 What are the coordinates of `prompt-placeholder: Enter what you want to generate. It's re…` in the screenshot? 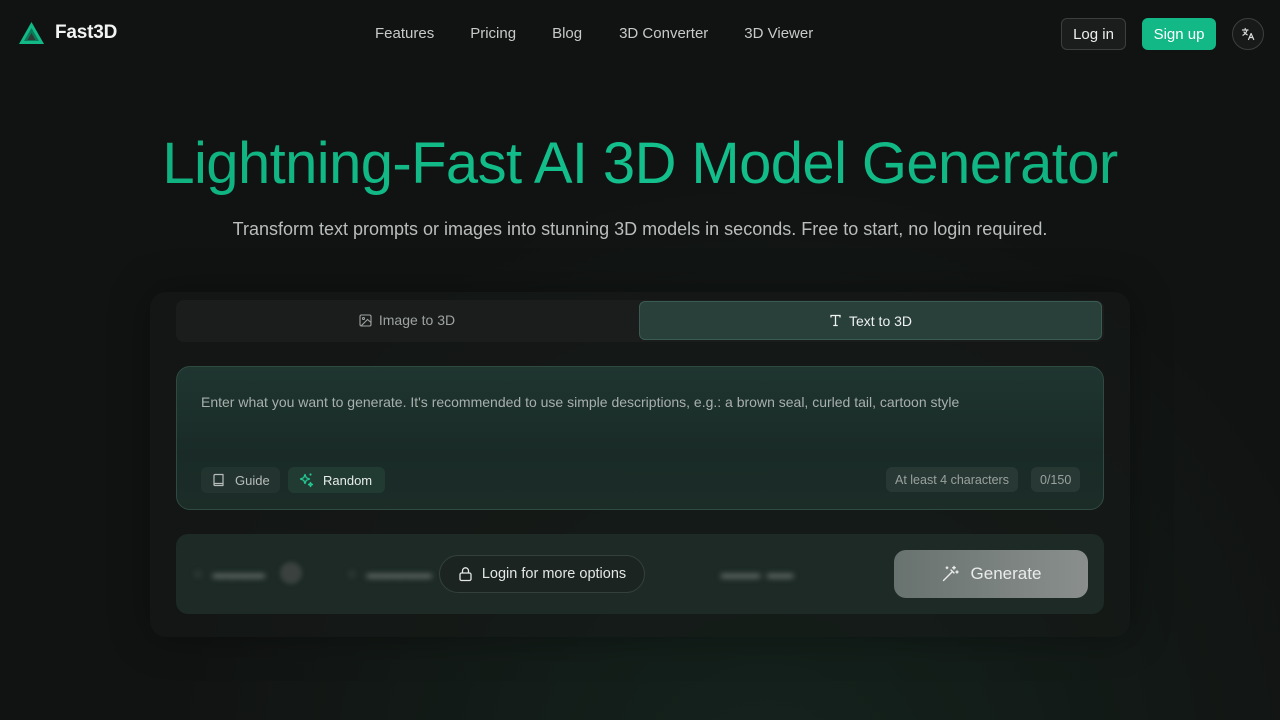 It's located at (580, 402).